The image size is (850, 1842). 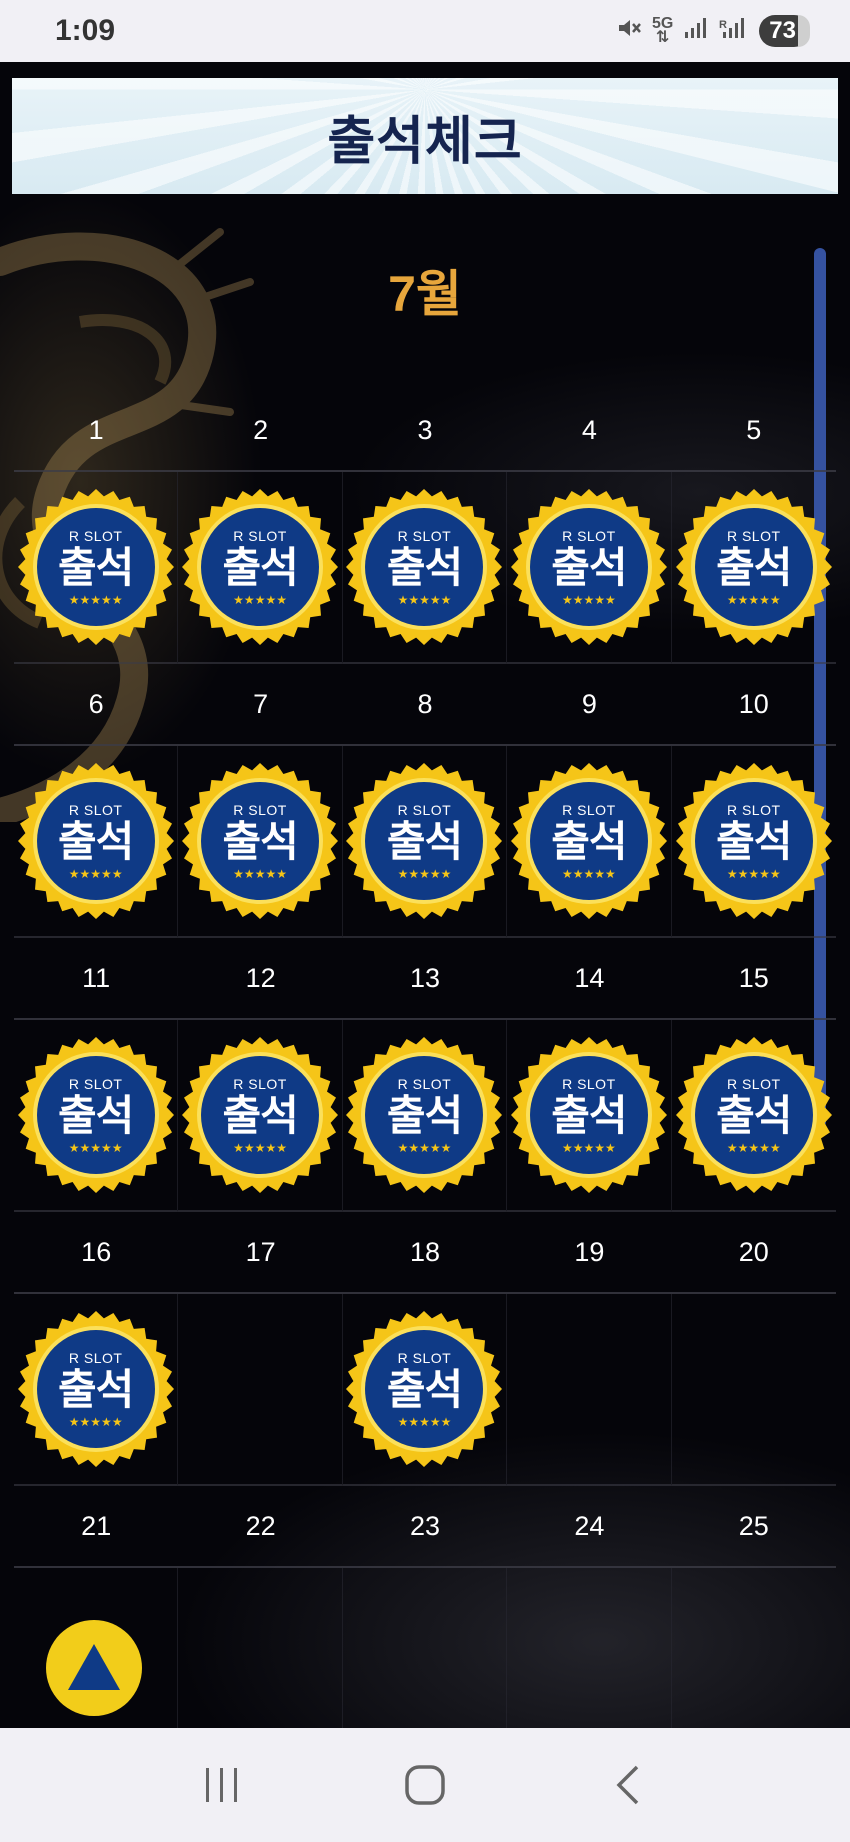 I want to click on day-number: 20, so click(x=753, y=1253).